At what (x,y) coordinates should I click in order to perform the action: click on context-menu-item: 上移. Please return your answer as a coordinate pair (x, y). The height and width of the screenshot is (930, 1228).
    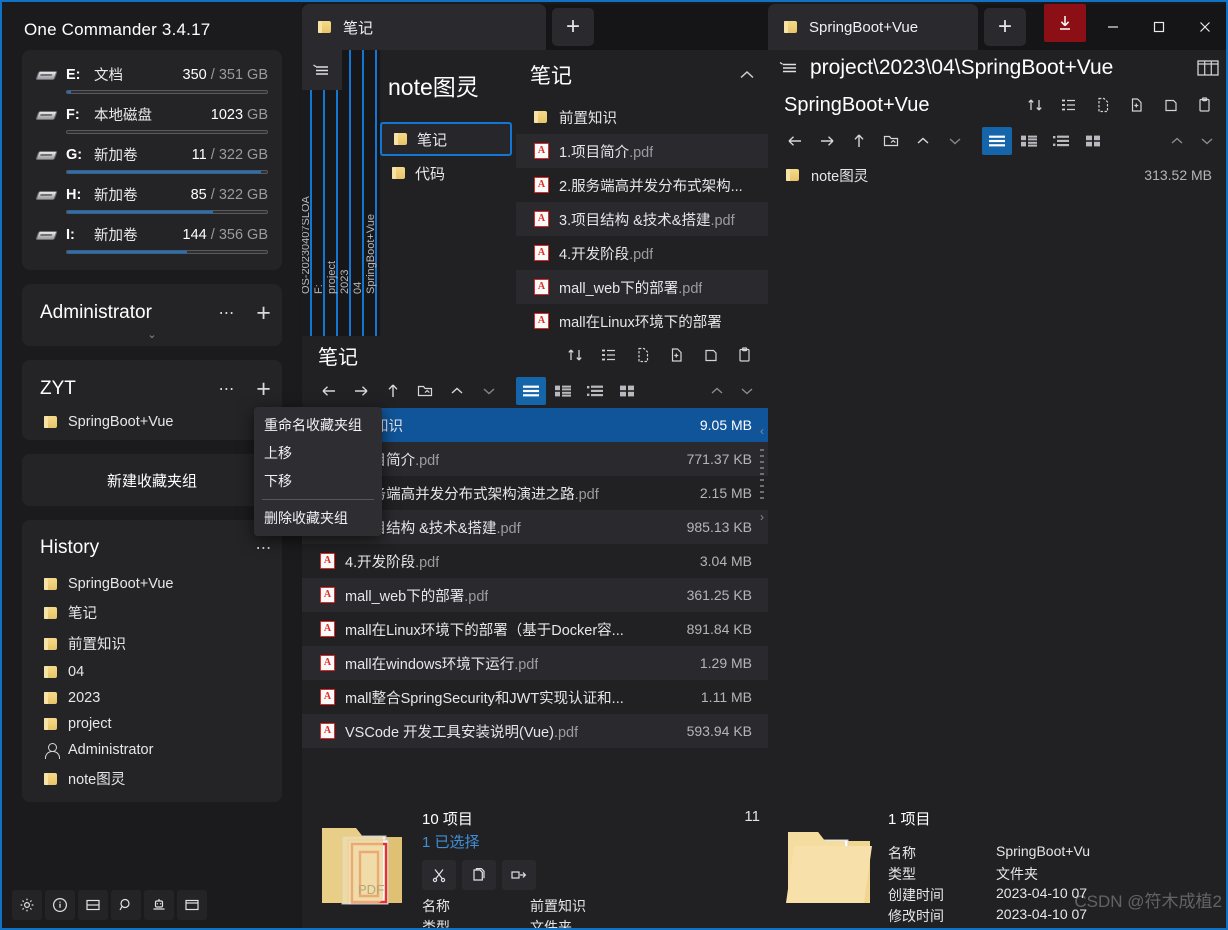
    Looking at the image, I should click on (318, 453).